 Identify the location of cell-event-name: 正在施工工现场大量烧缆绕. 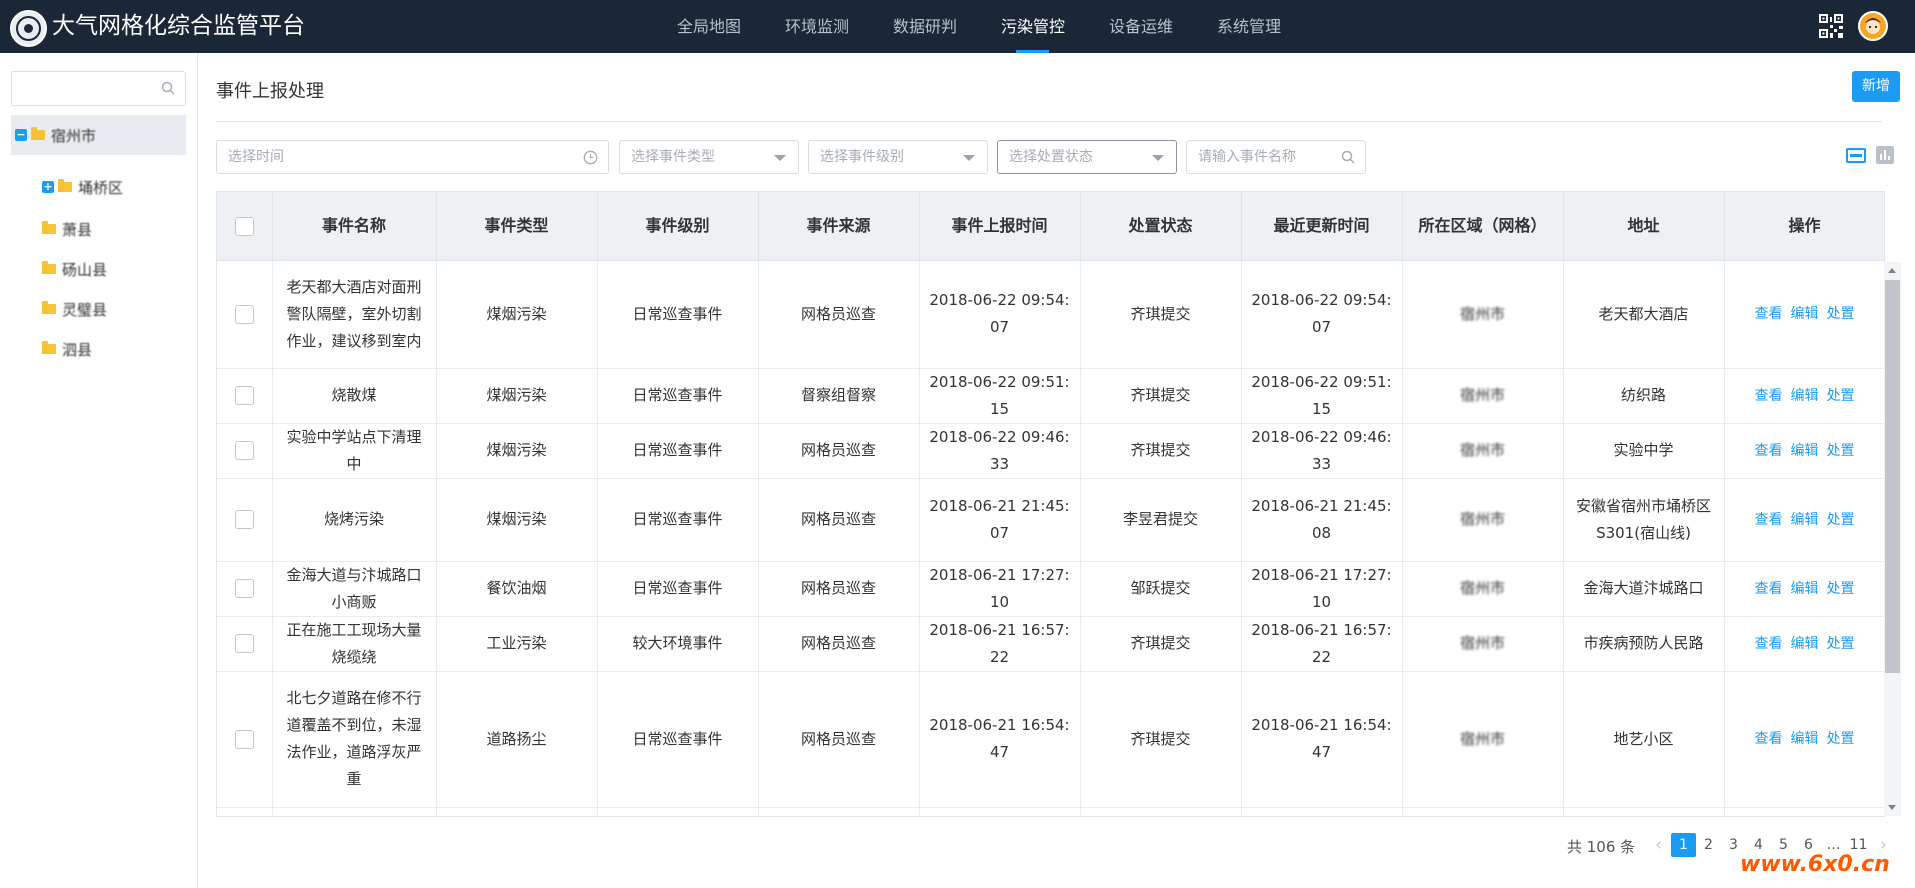
(354, 644).